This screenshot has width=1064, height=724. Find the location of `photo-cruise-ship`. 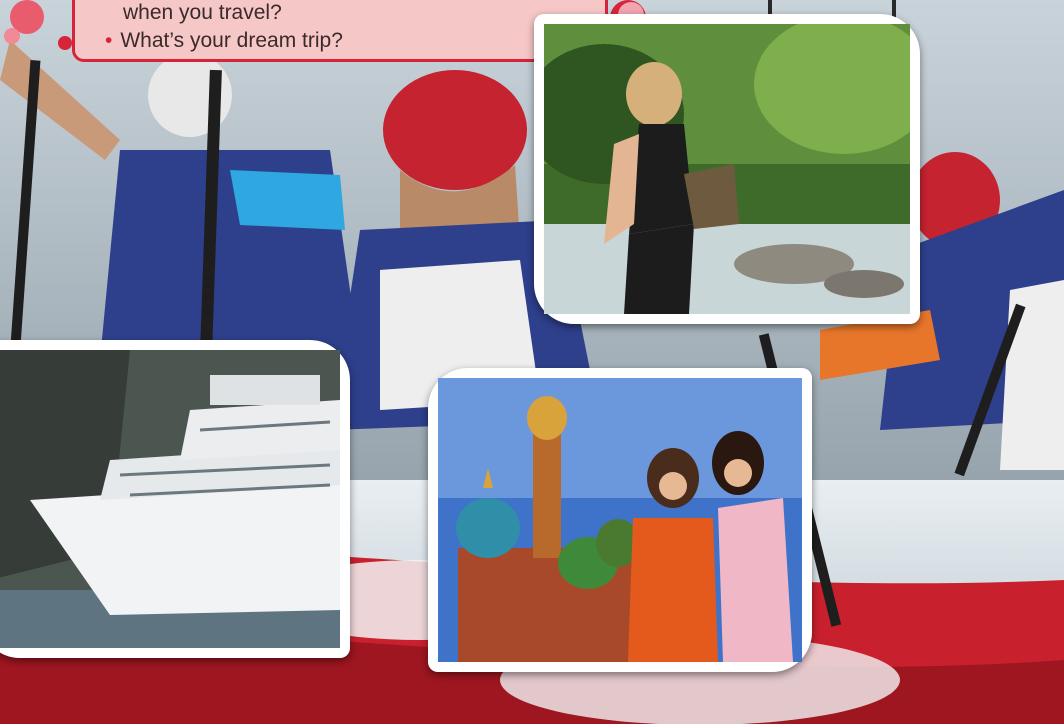

photo-cruise-ship is located at coordinates (175, 499).